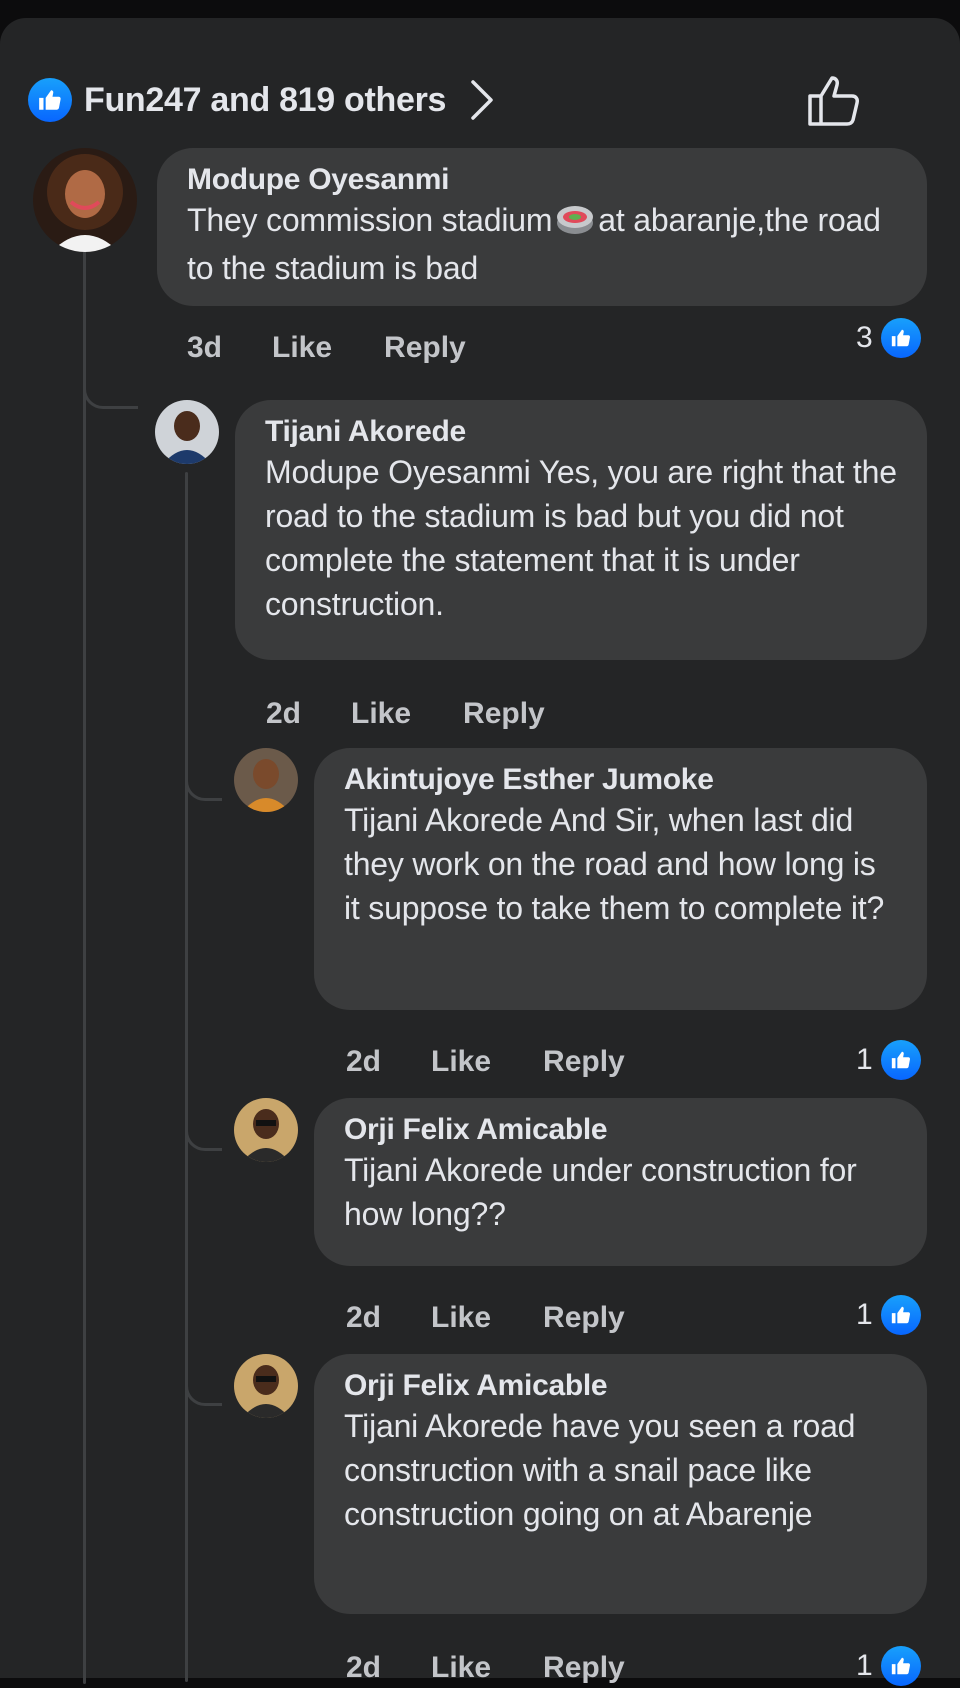  I want to click on reaction-summary-text: Fun247 and 819 others, so click(265, 99).